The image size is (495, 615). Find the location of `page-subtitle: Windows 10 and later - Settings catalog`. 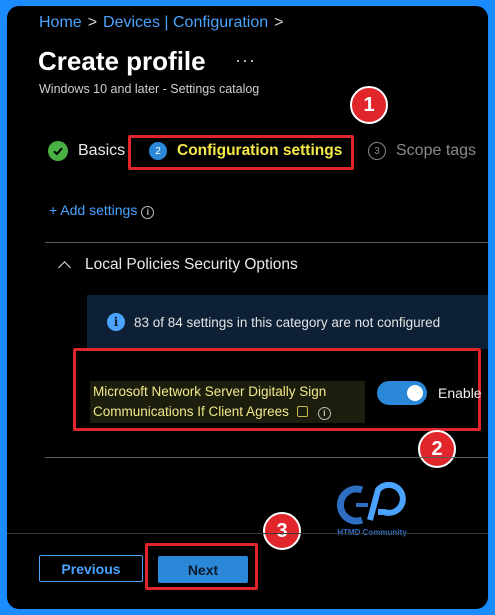

page-subtitle: Windows 10 and later - Settings catalog is located at coordinates (149, 89).